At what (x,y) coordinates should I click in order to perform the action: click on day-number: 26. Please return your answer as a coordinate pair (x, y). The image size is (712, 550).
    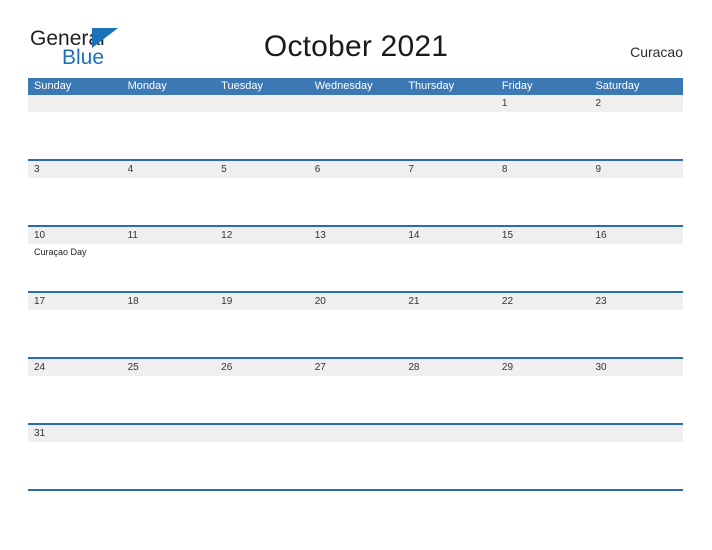
    Looking at the image, I should click on (262, 367).